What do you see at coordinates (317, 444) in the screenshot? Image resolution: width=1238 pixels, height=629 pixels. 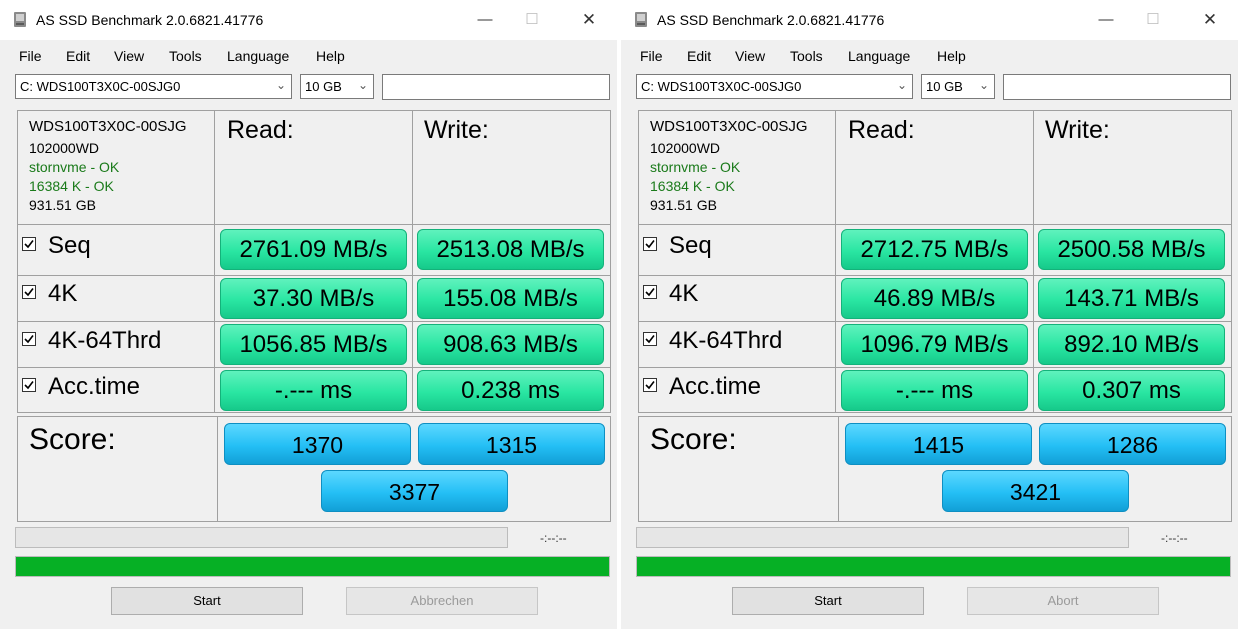 I see `score-read: 1370` at bounding box center [317, 444].